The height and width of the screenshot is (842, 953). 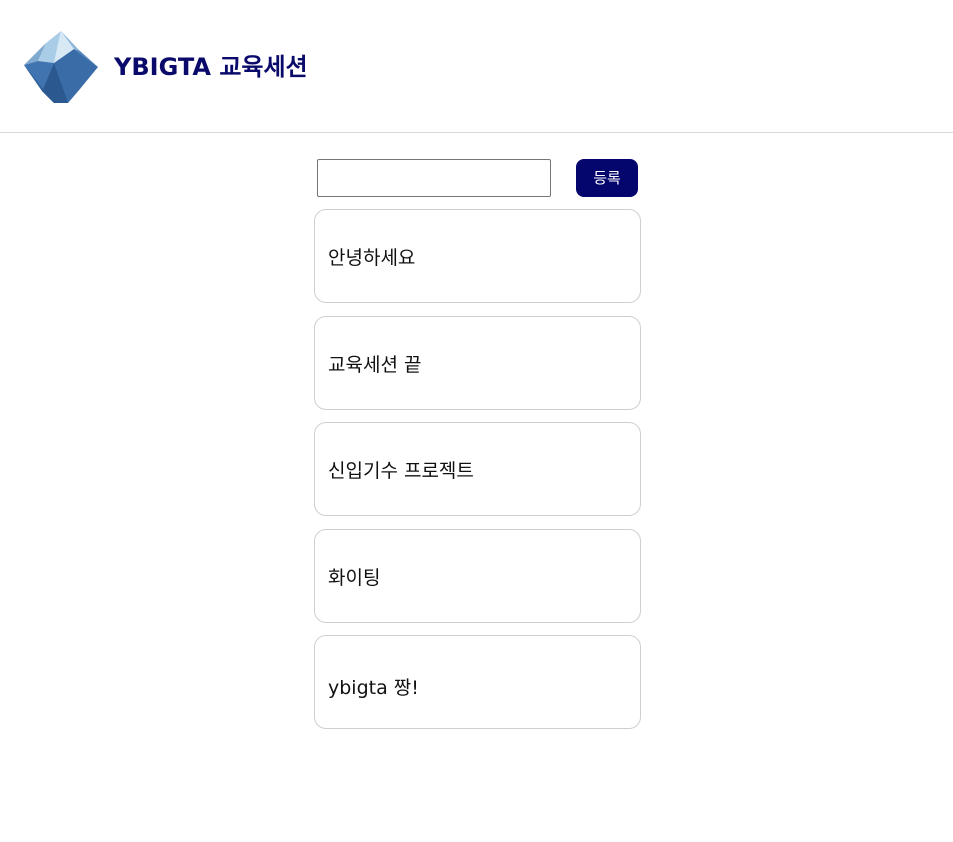 I want to click on register-button: 등록, so click(x=607, y=178).